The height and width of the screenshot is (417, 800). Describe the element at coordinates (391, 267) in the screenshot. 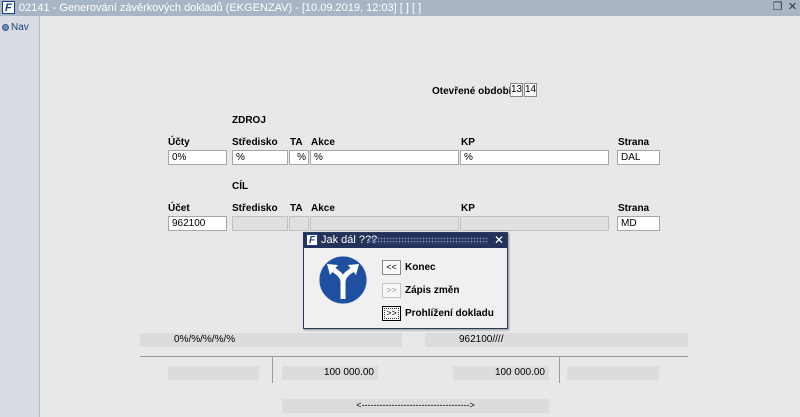

I see `konec-button: <<` at that location.